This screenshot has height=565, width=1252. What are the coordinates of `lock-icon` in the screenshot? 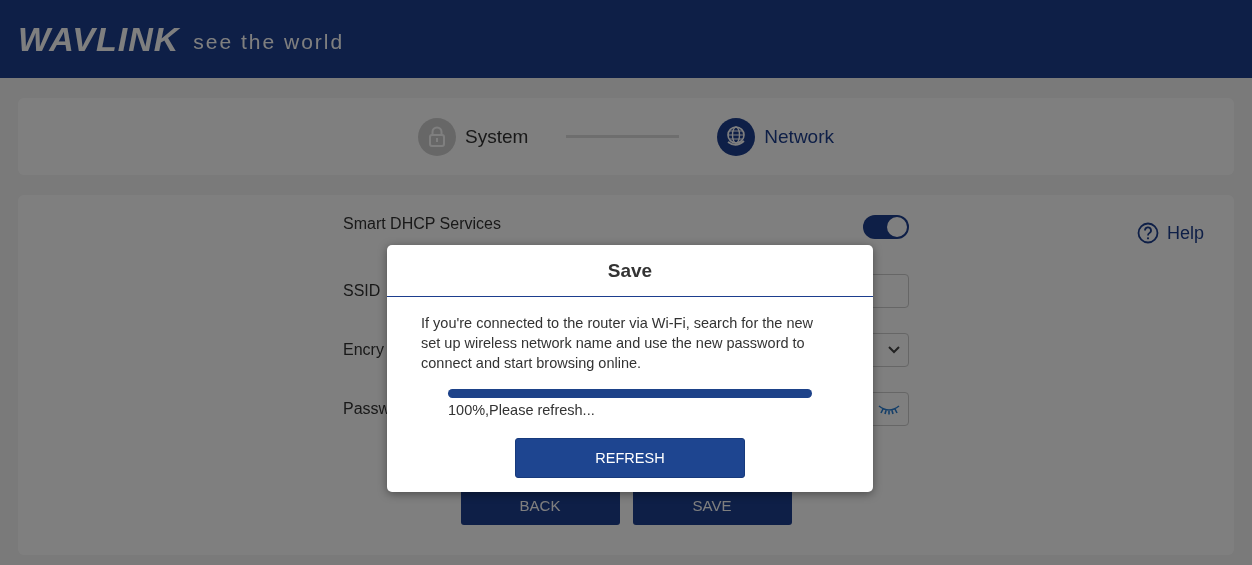 It's located at (436, 136).